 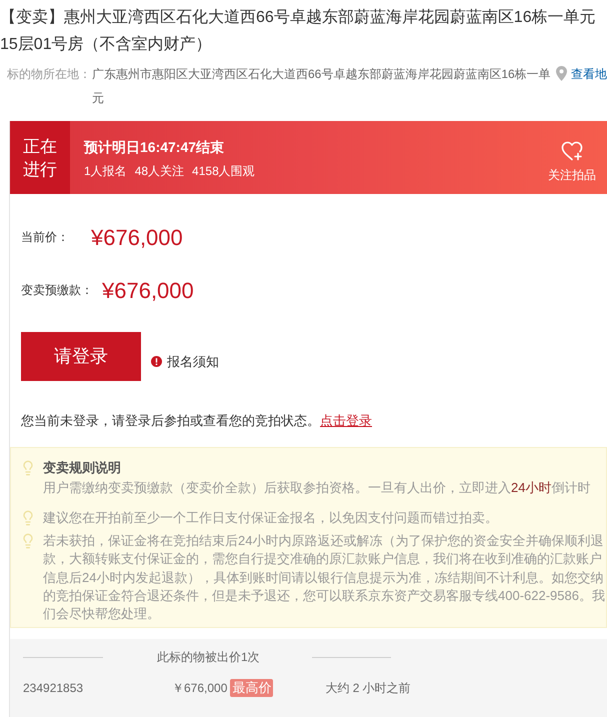 I want to click on notice-link: 报名须知, so click(x=193, y=362).